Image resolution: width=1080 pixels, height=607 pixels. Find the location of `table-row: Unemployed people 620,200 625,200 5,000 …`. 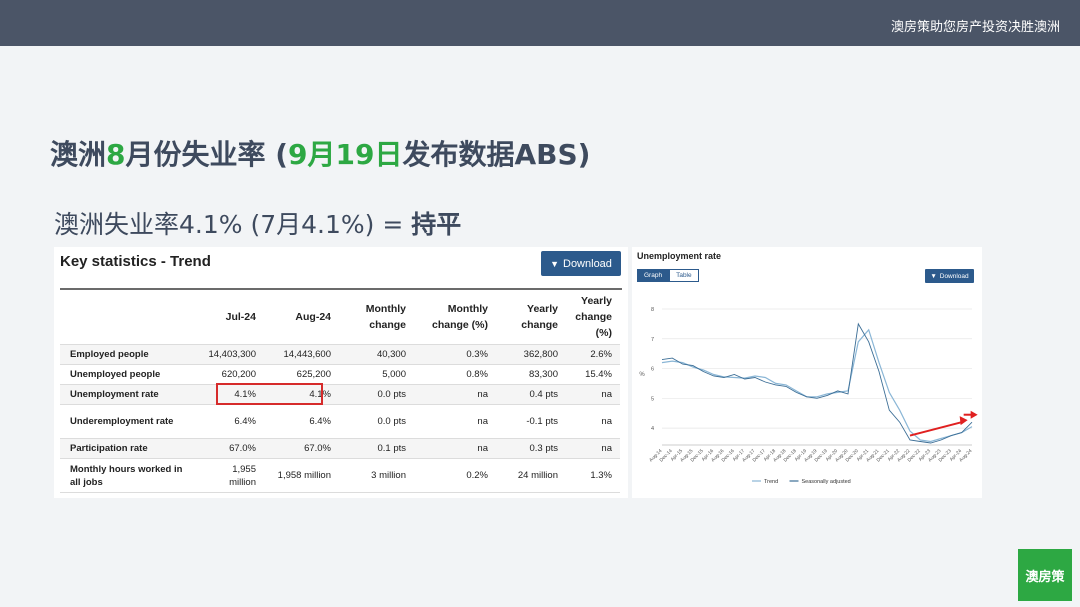

table-row: Unemployed people 620,200 625,200 5,000 … is located at coordinates (340, 374).